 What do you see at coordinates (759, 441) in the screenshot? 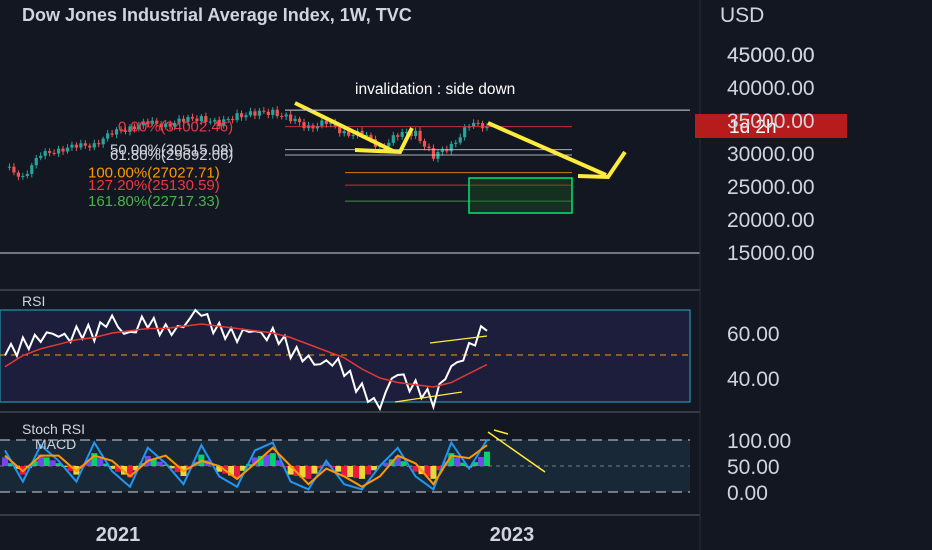
I see `stoch-axis-label: 100.00` at bounding box center [759, 441].